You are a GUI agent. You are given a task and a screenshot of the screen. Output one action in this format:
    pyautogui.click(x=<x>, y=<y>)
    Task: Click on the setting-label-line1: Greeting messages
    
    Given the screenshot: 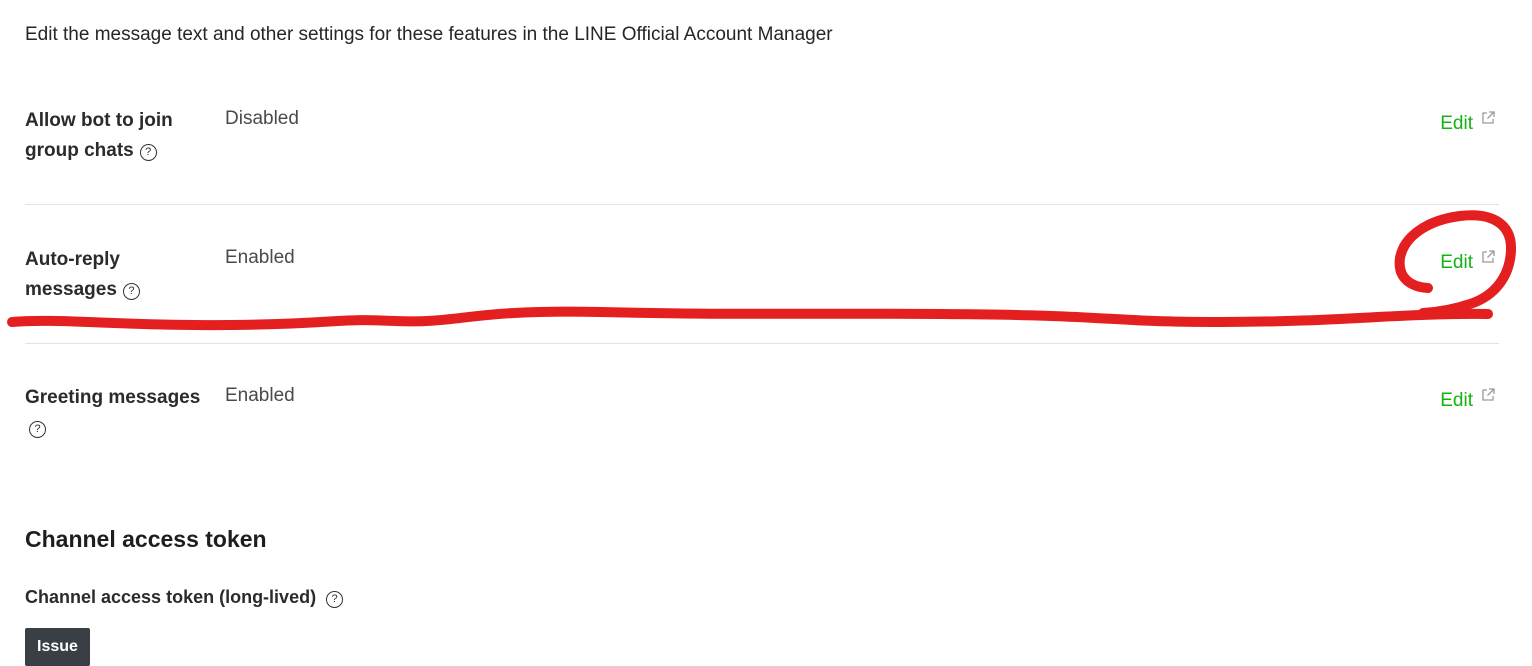 What is the action you would take?
    pyautogui.click(x=113, y=397)
    